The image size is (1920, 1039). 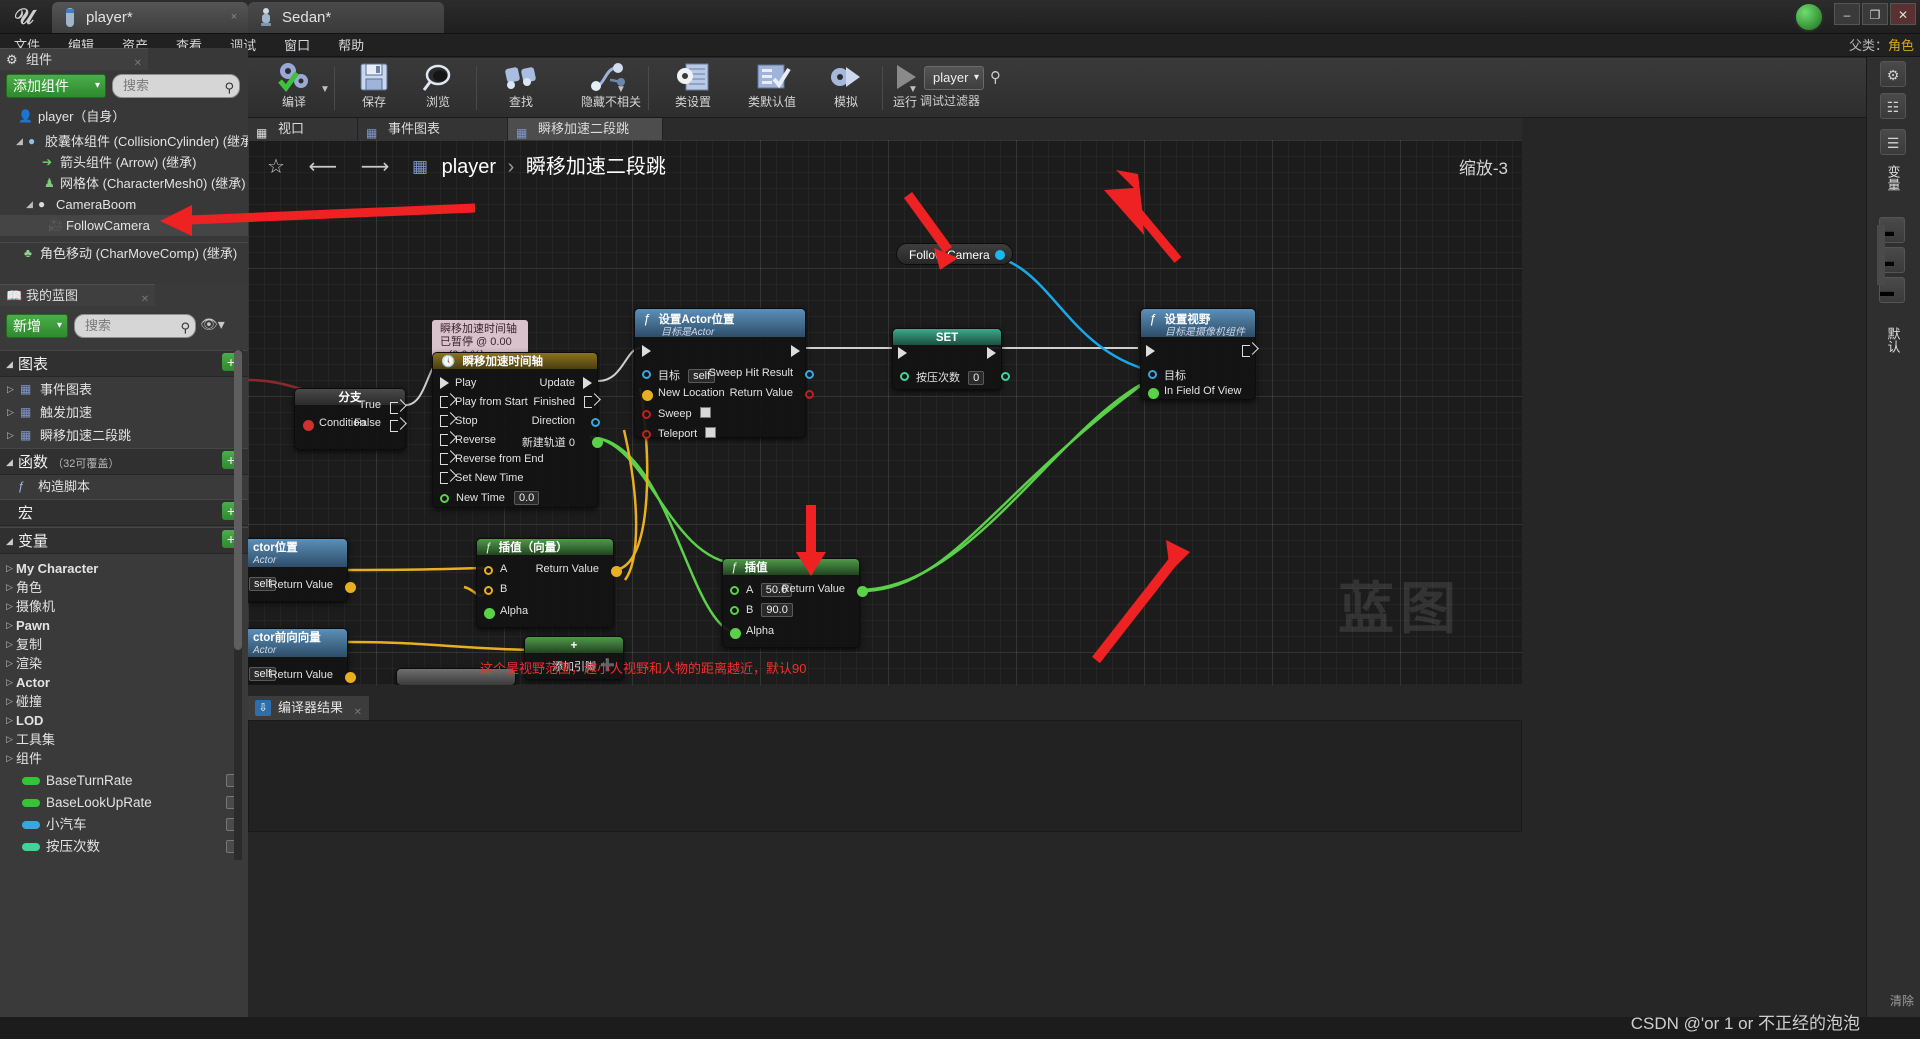 I want to click on variable-category-components: ▷ 组件, so click(x=124, y=758).